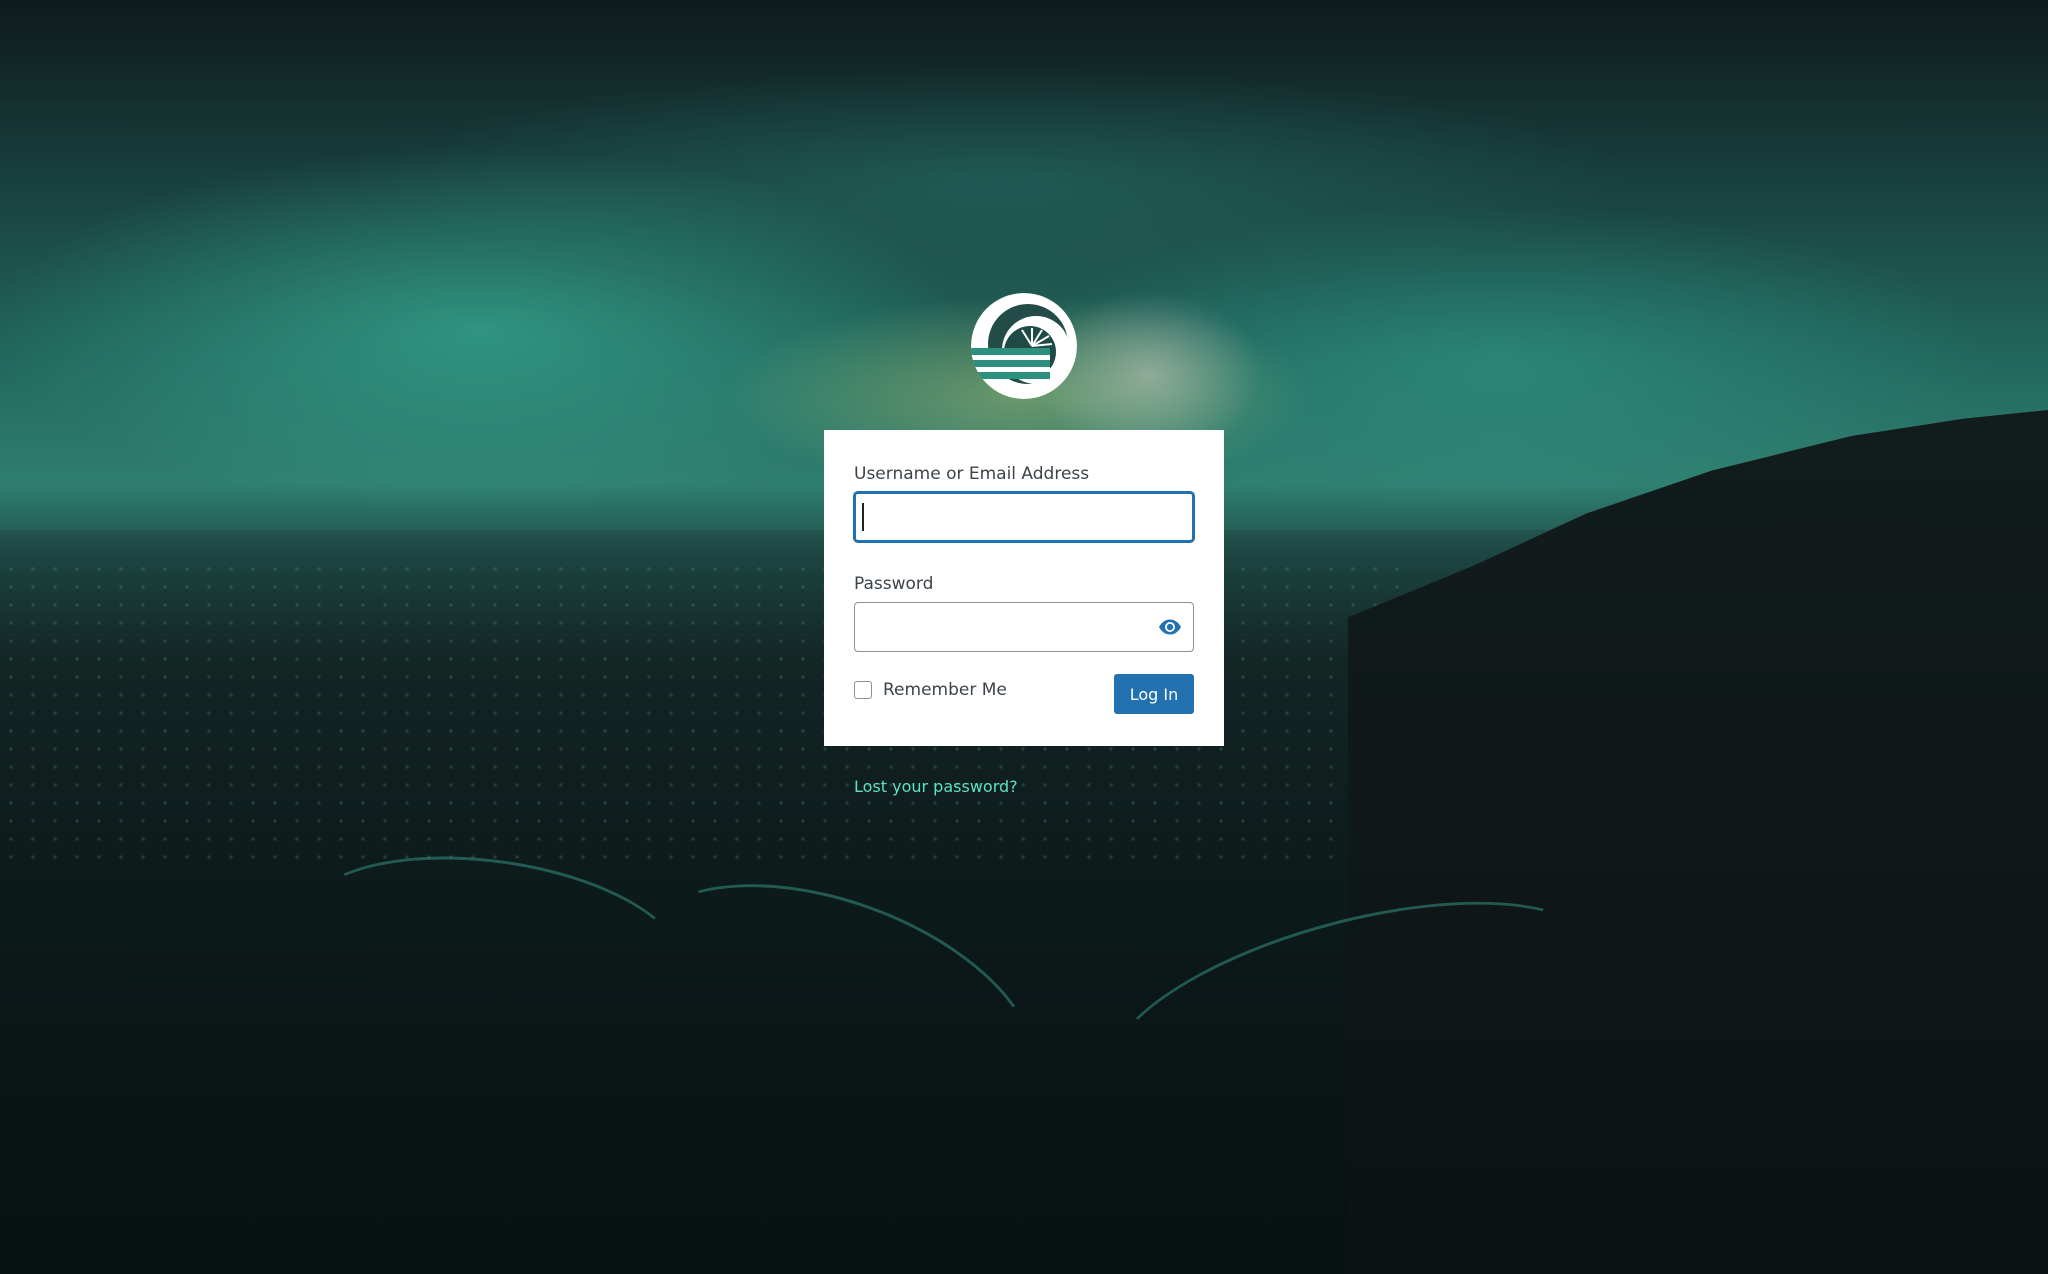 This screenshot has height=1274, width=2048. I want to click on site-logo, so click(1024, 346).